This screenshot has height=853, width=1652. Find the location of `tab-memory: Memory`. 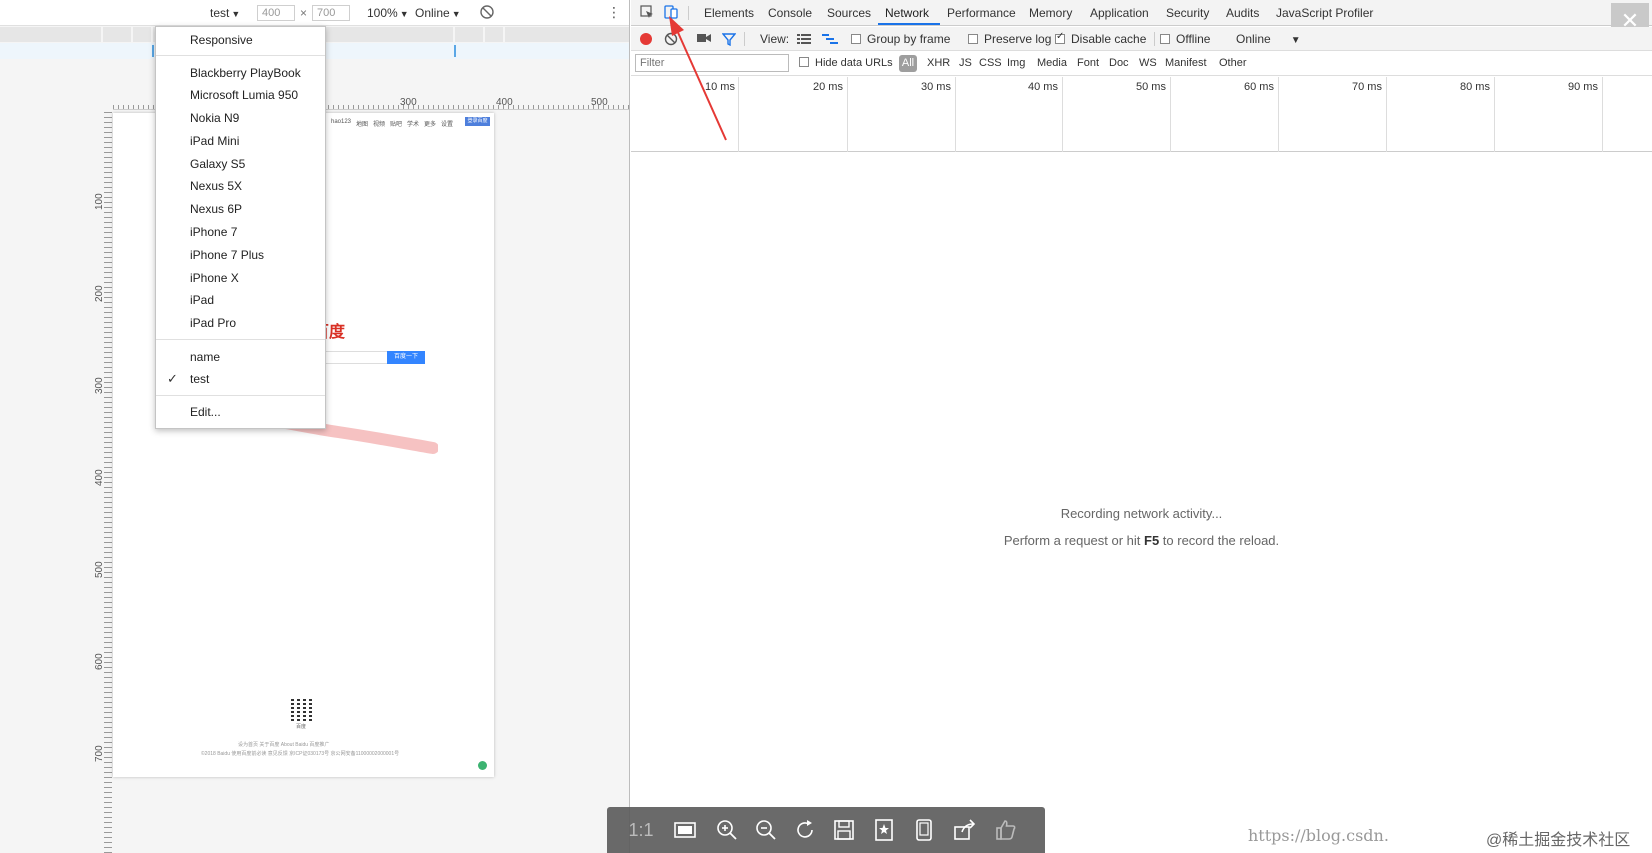

tab-memory: Memory is located at coordinates (1050, 13).